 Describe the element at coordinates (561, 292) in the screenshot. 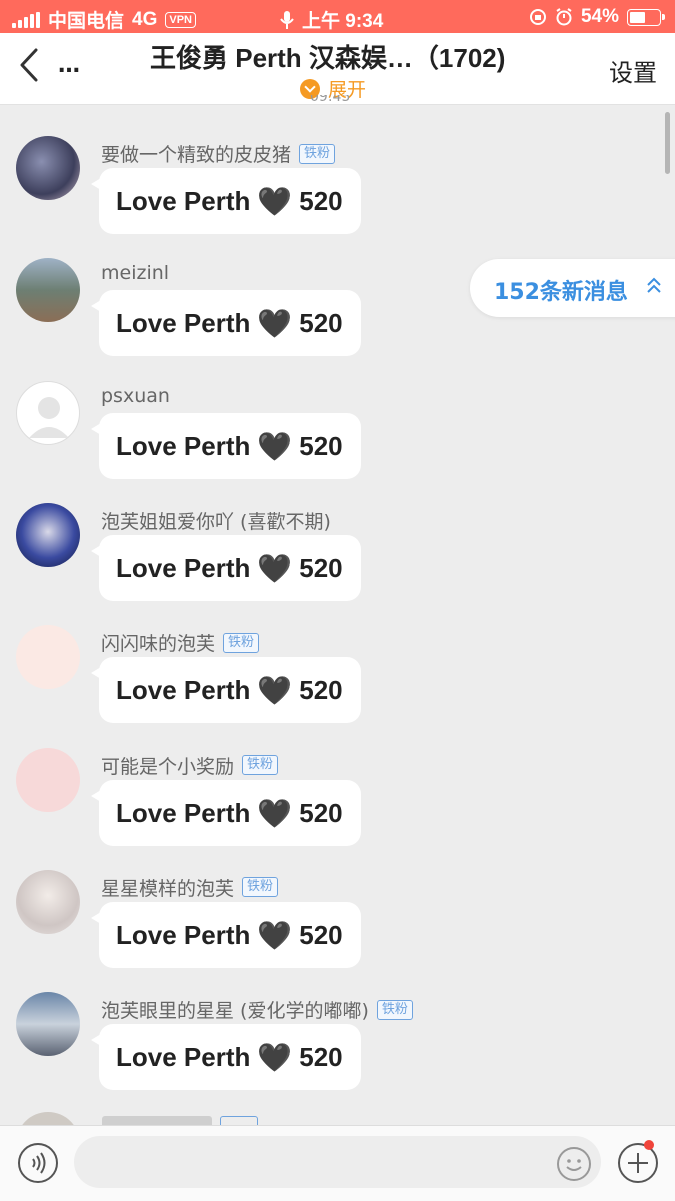

I see `new-messages-label: 152条新消息` at that location.